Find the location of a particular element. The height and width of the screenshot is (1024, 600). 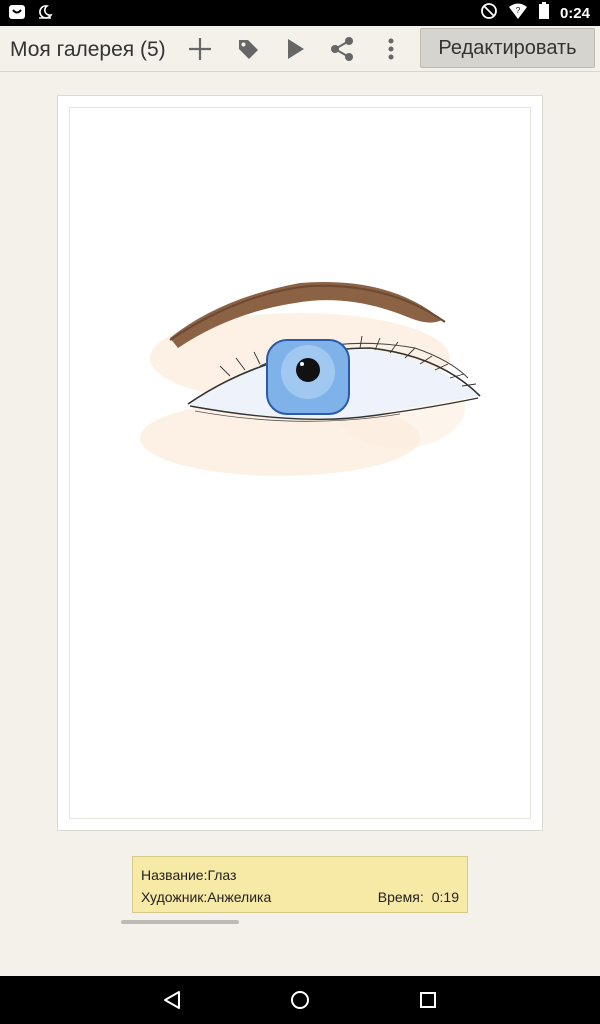

time-row: Время: 0:19 is located at coordinates (418, 897).